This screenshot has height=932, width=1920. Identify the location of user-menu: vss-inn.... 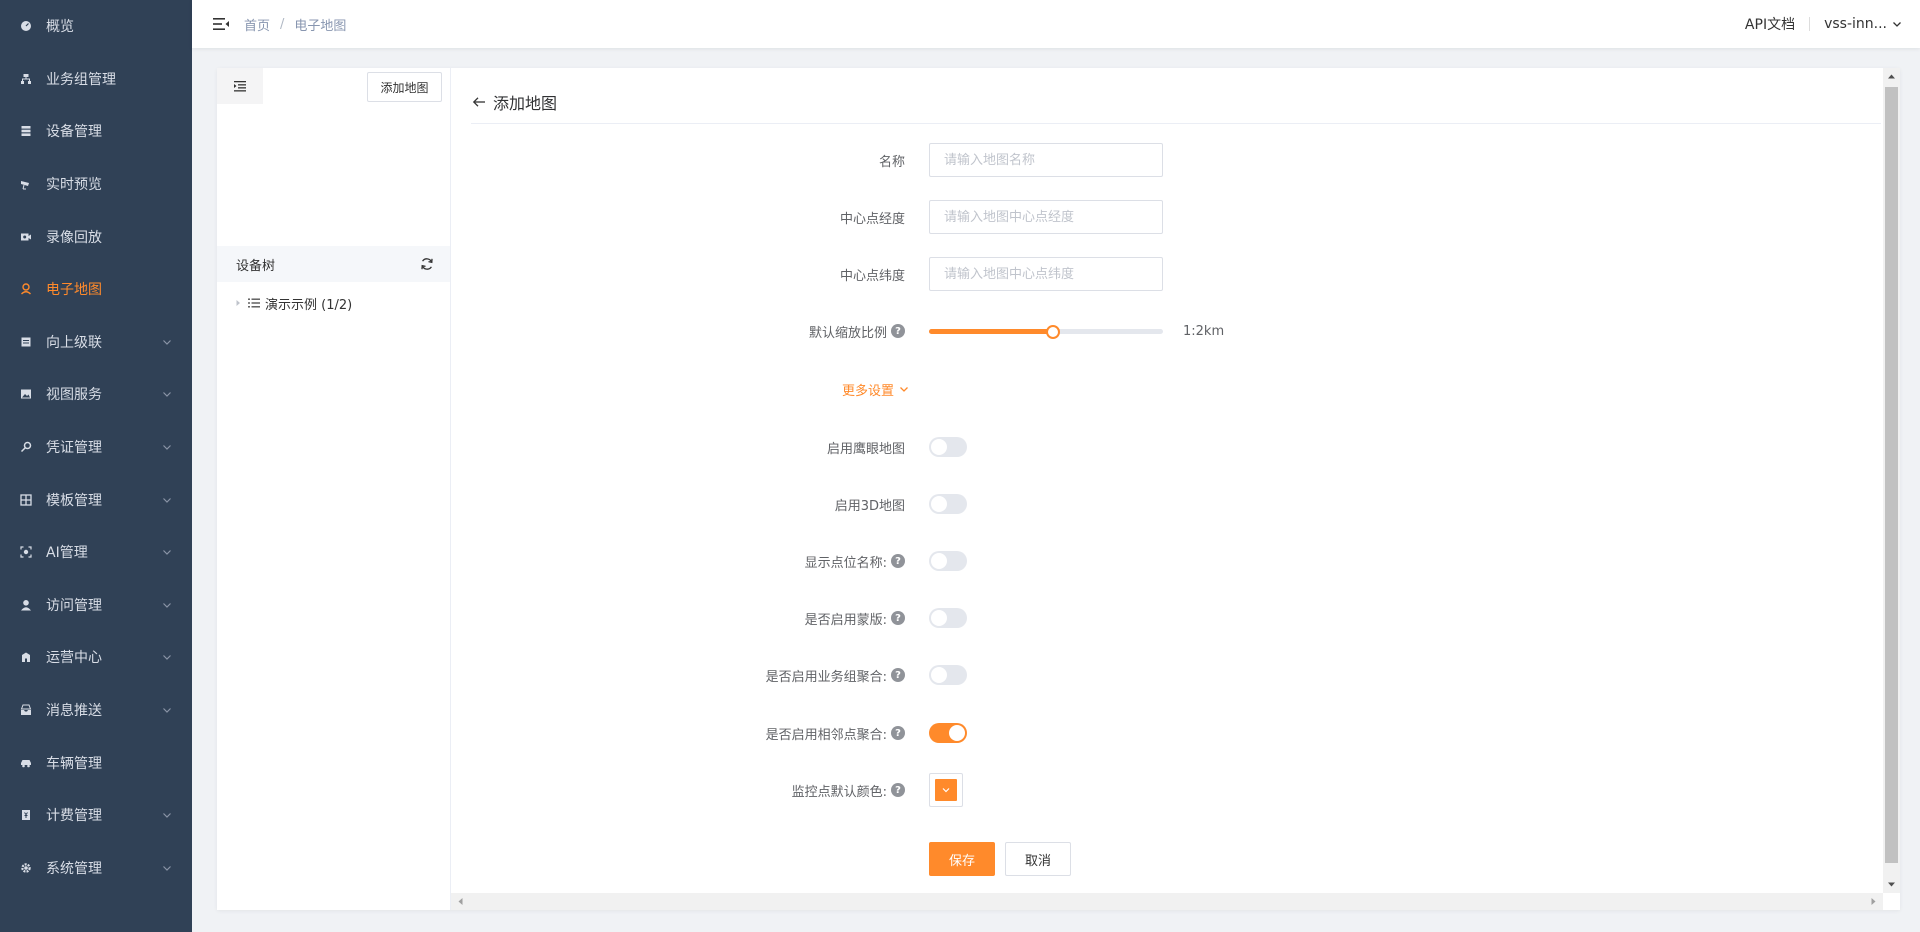
(1863, 24).